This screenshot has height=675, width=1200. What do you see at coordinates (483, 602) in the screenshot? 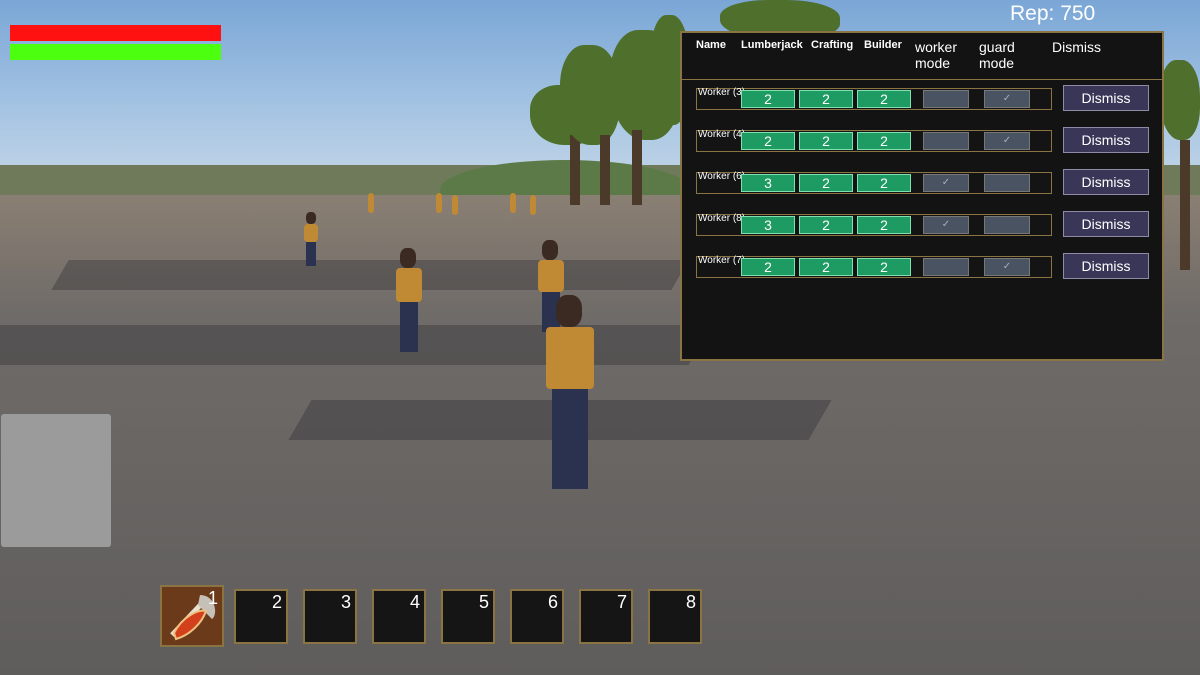
I see `slot-number: 5` at bounding box center [483, 602].